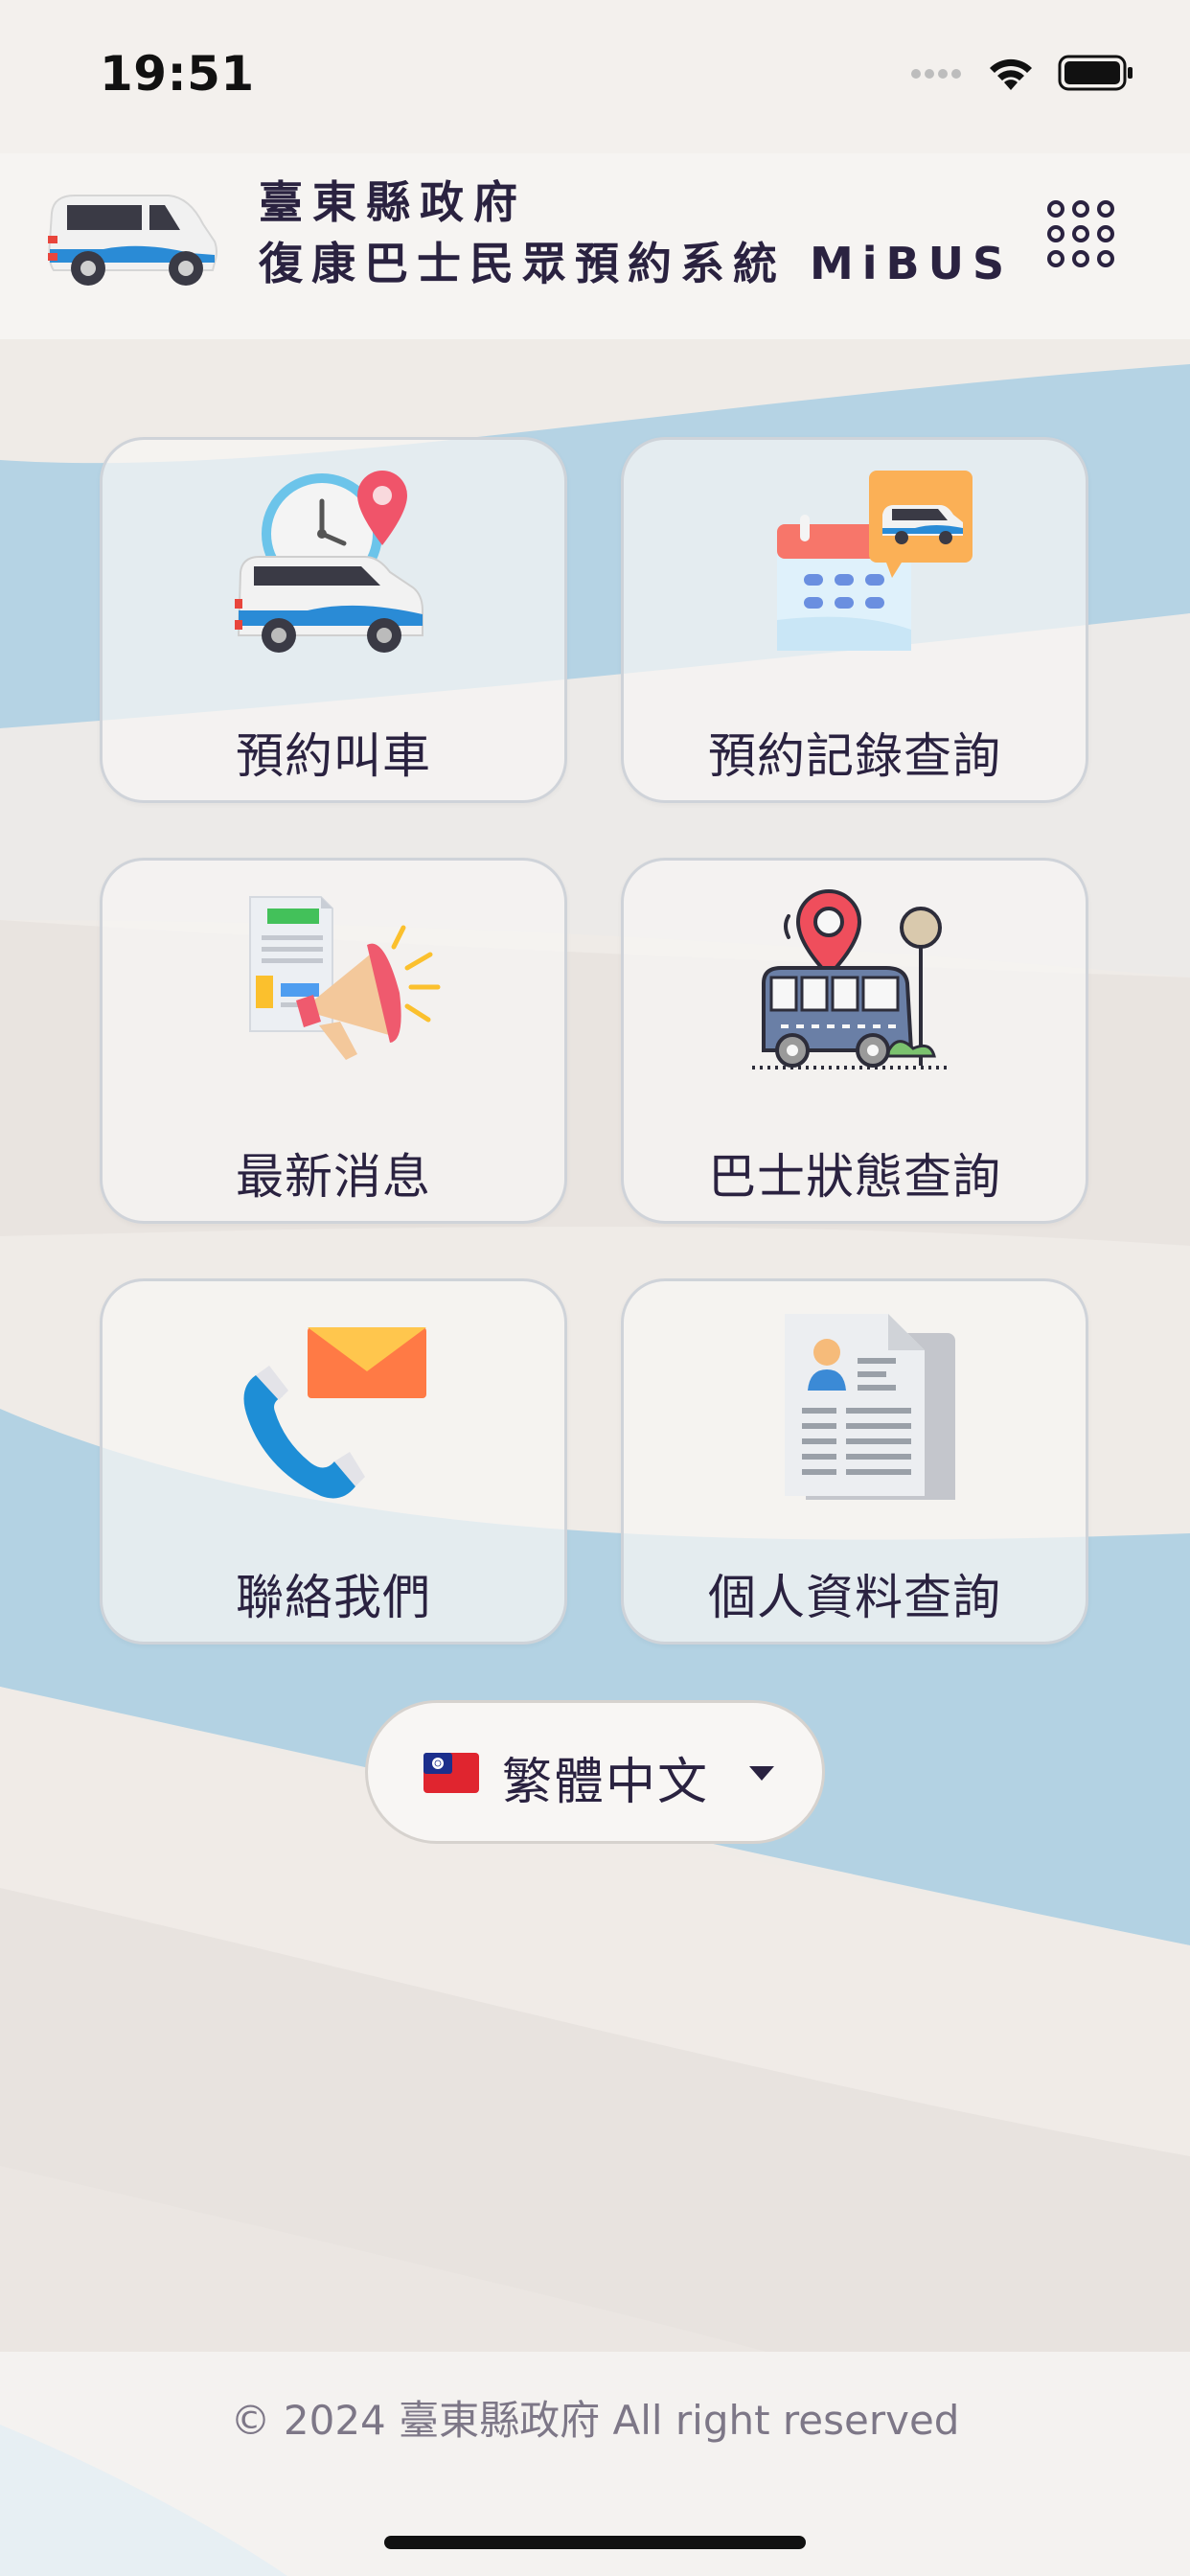 The width and height of the screenshot is (1190, 2576). Describe the element at coordinates (1080, 233) in the screenshot. I see `grid-menu-icon` at that location.